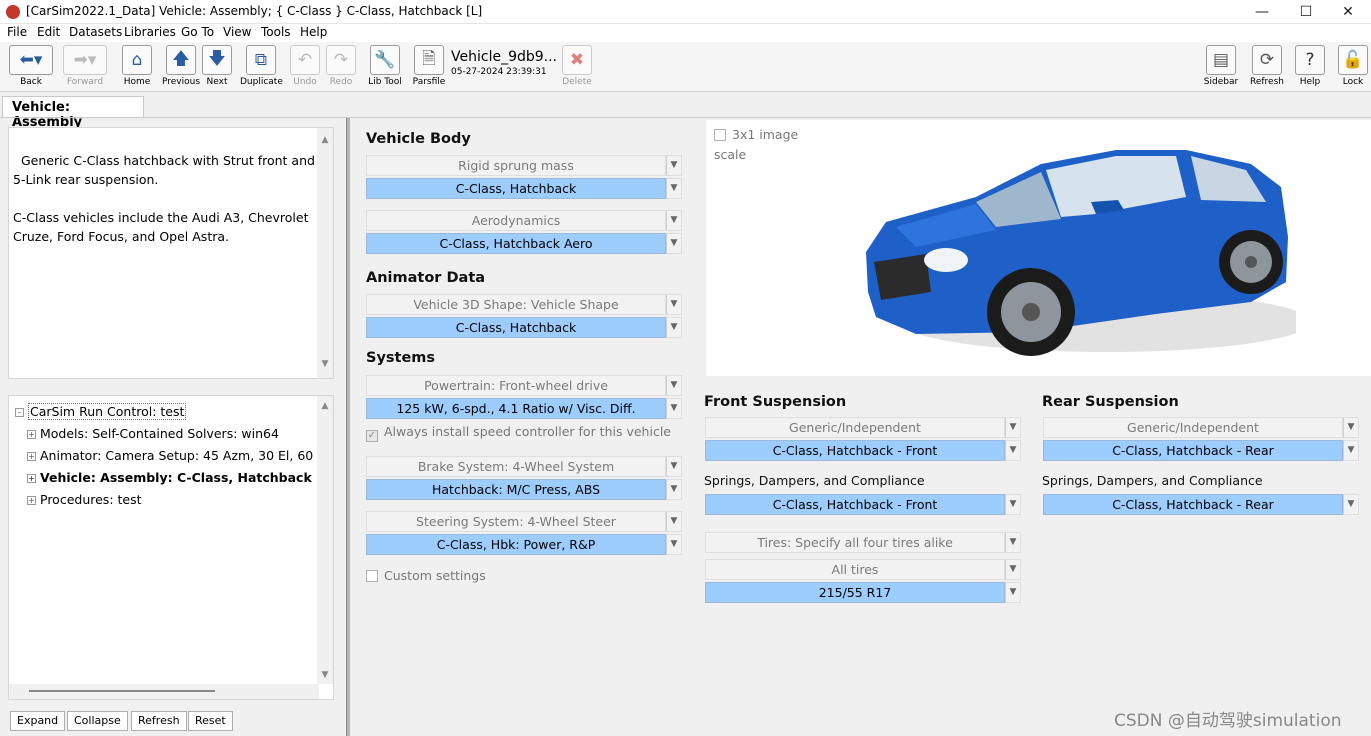 Image resolution: width=1371 pixels, height=736 pixels. I want to click on tree-item-procedures: + Procedures: test, so click(84, 499).